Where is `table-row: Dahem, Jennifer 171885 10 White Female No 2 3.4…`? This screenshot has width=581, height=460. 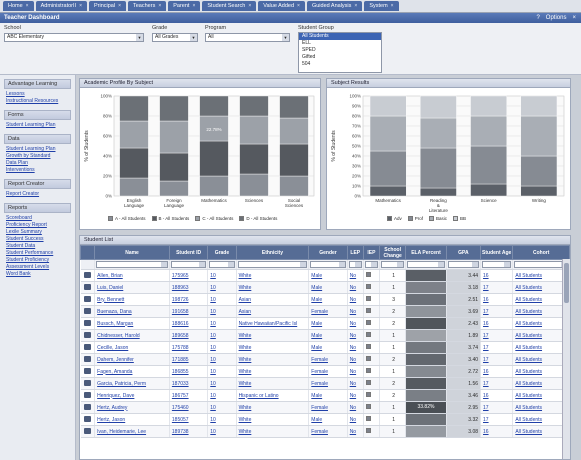
table-row: Dahem, Jennifer 171885 10 White Female No 2 3.4… is located at coordinates (325, 359).